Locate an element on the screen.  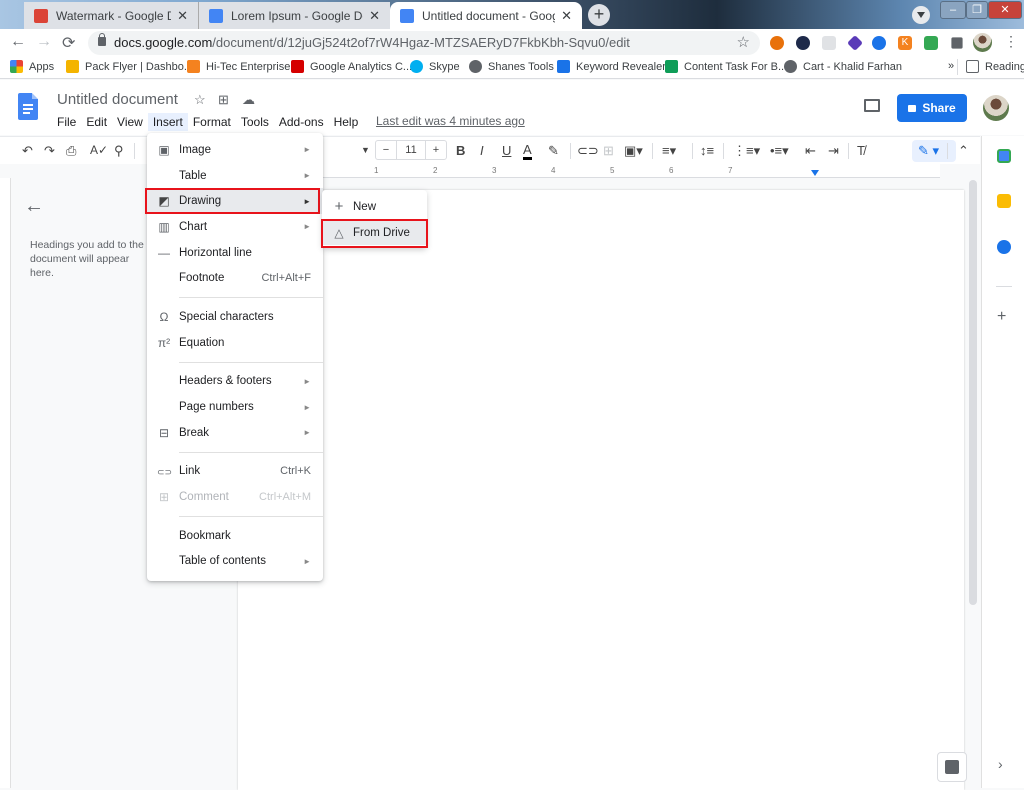
underline-button: U is located at coordinates (506, 150).